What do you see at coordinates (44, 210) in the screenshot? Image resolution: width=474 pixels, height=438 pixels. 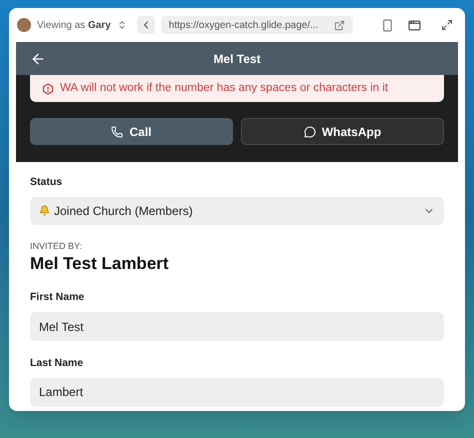 I see `bell-icon` at bounding box center [44, 210].